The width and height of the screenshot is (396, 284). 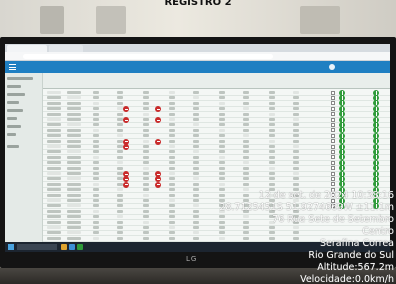 I want to click on app-icon, so click(x=80, y=247).